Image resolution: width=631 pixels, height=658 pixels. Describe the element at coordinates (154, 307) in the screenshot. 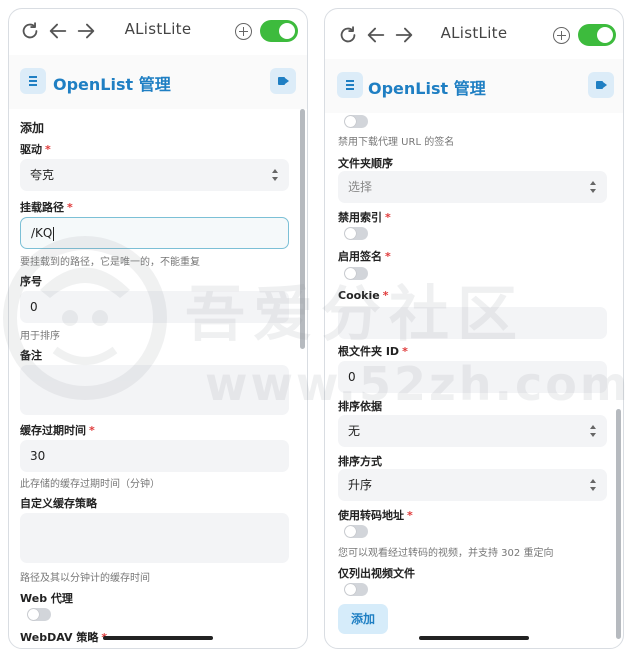

I see `order-input: 0` at that location.